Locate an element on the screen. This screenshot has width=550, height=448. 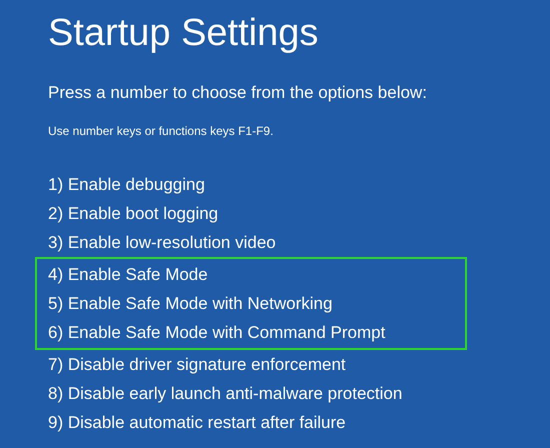
option-item: 8) Disable early launch anti-malware protection is located at coordinates (225, 393).